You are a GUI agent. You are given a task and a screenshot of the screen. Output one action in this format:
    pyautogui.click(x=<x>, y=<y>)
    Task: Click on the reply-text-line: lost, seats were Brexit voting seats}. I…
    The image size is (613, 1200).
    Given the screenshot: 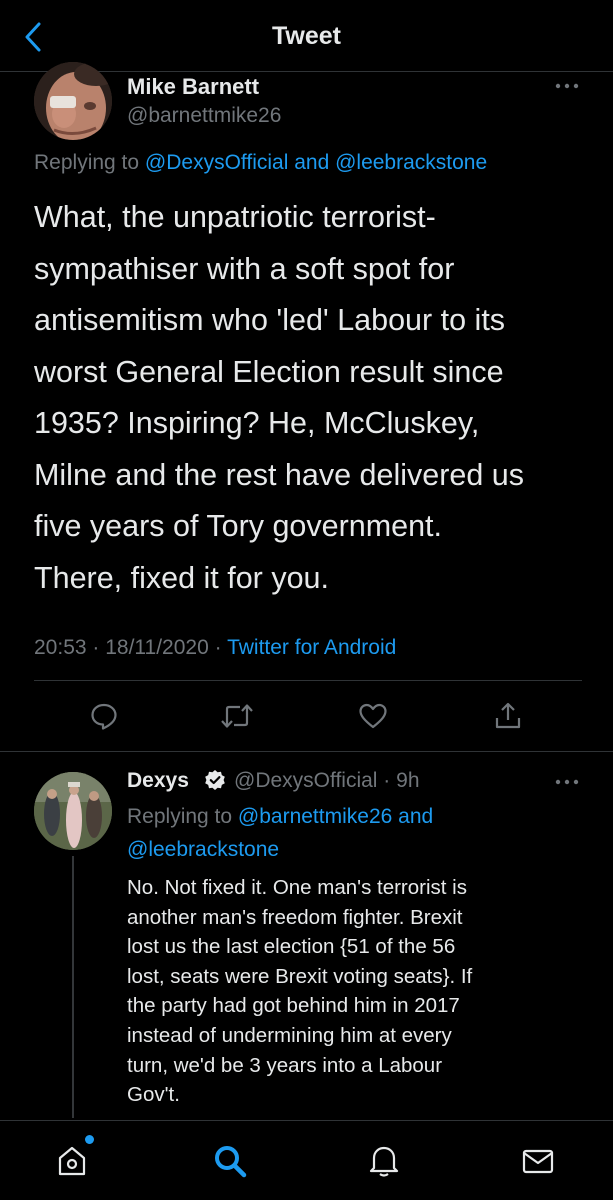 What is the action you would take?
    pyautogui.click(x=300, y=976)
    